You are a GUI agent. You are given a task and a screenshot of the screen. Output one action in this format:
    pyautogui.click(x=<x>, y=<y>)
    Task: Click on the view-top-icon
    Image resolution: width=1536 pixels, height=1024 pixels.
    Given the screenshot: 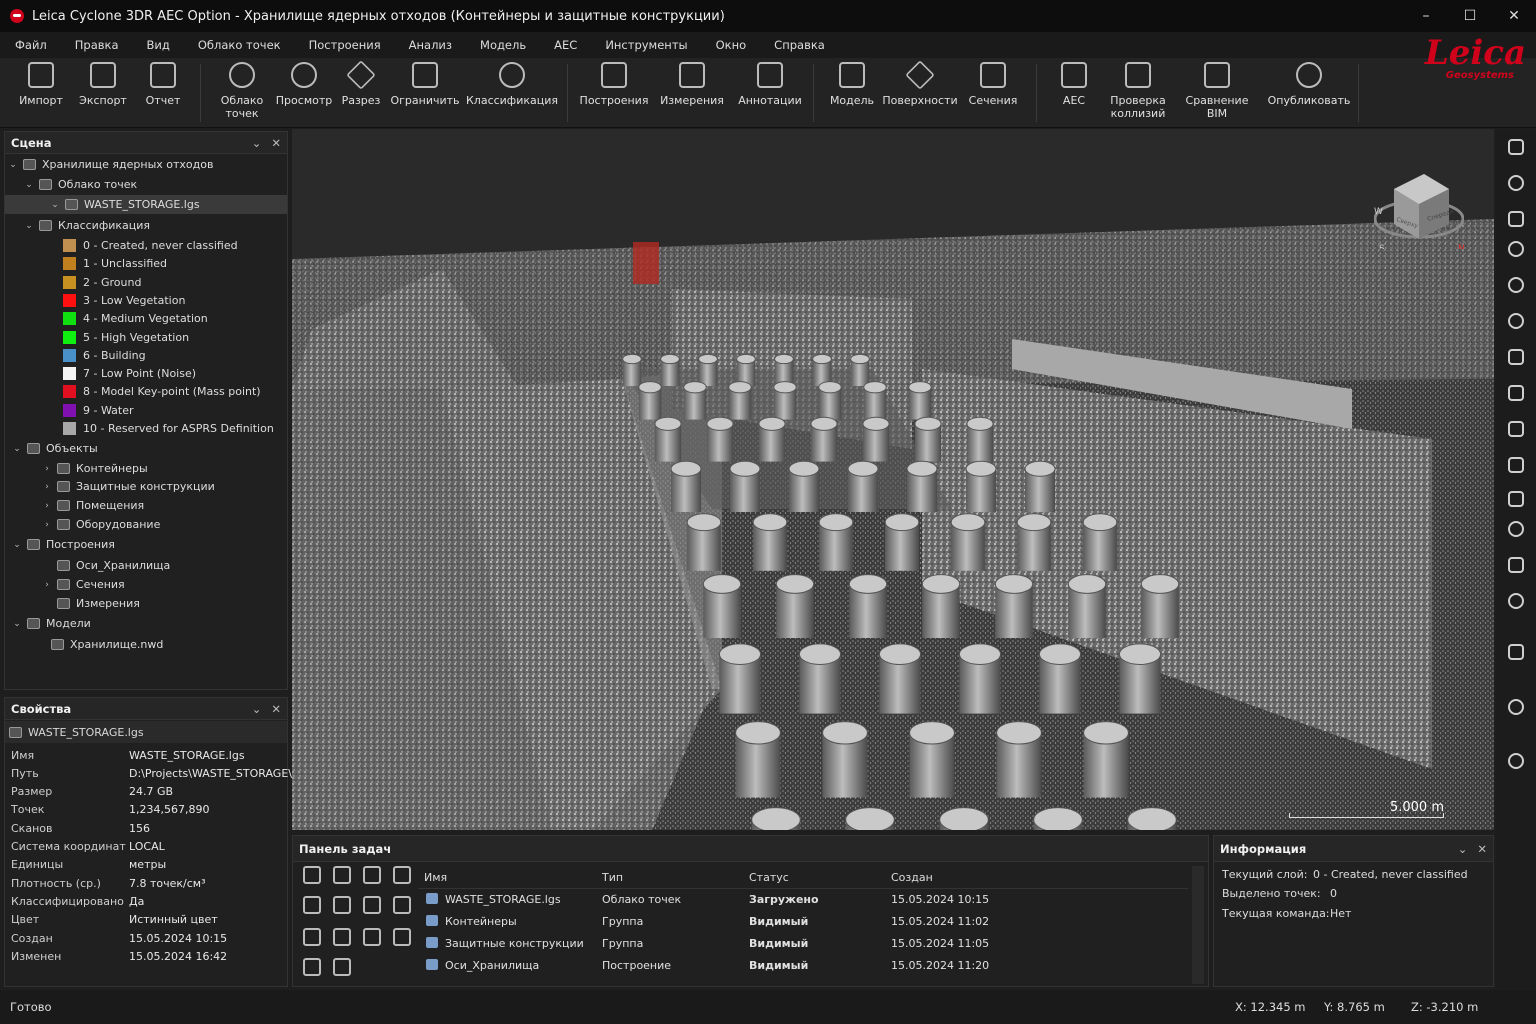 What is the action you would take?
    pyautogui.click(x=1516, y=357)
    